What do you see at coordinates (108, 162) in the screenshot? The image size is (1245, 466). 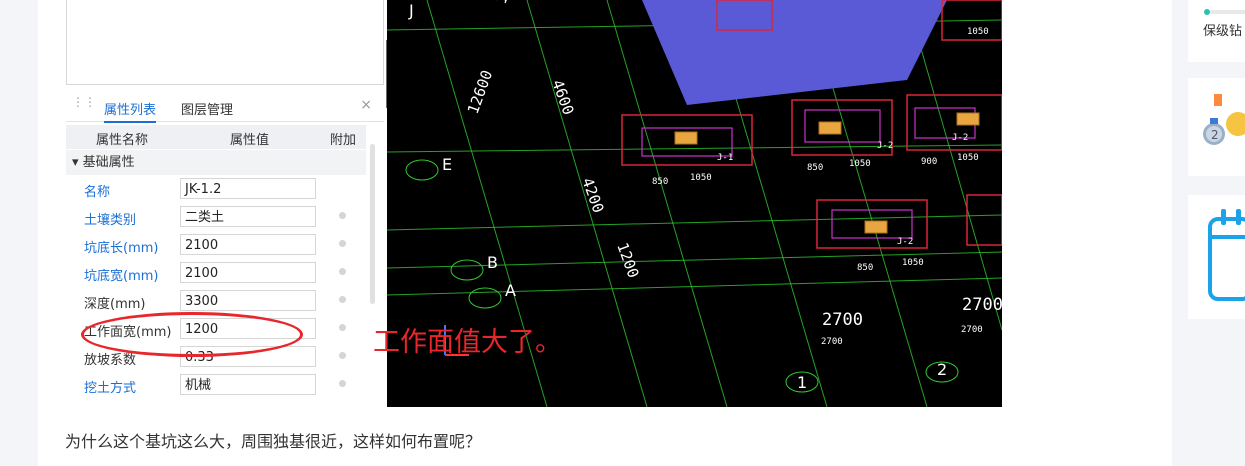 I see `group-label: 基础属性` at bounding box center [108, 162].